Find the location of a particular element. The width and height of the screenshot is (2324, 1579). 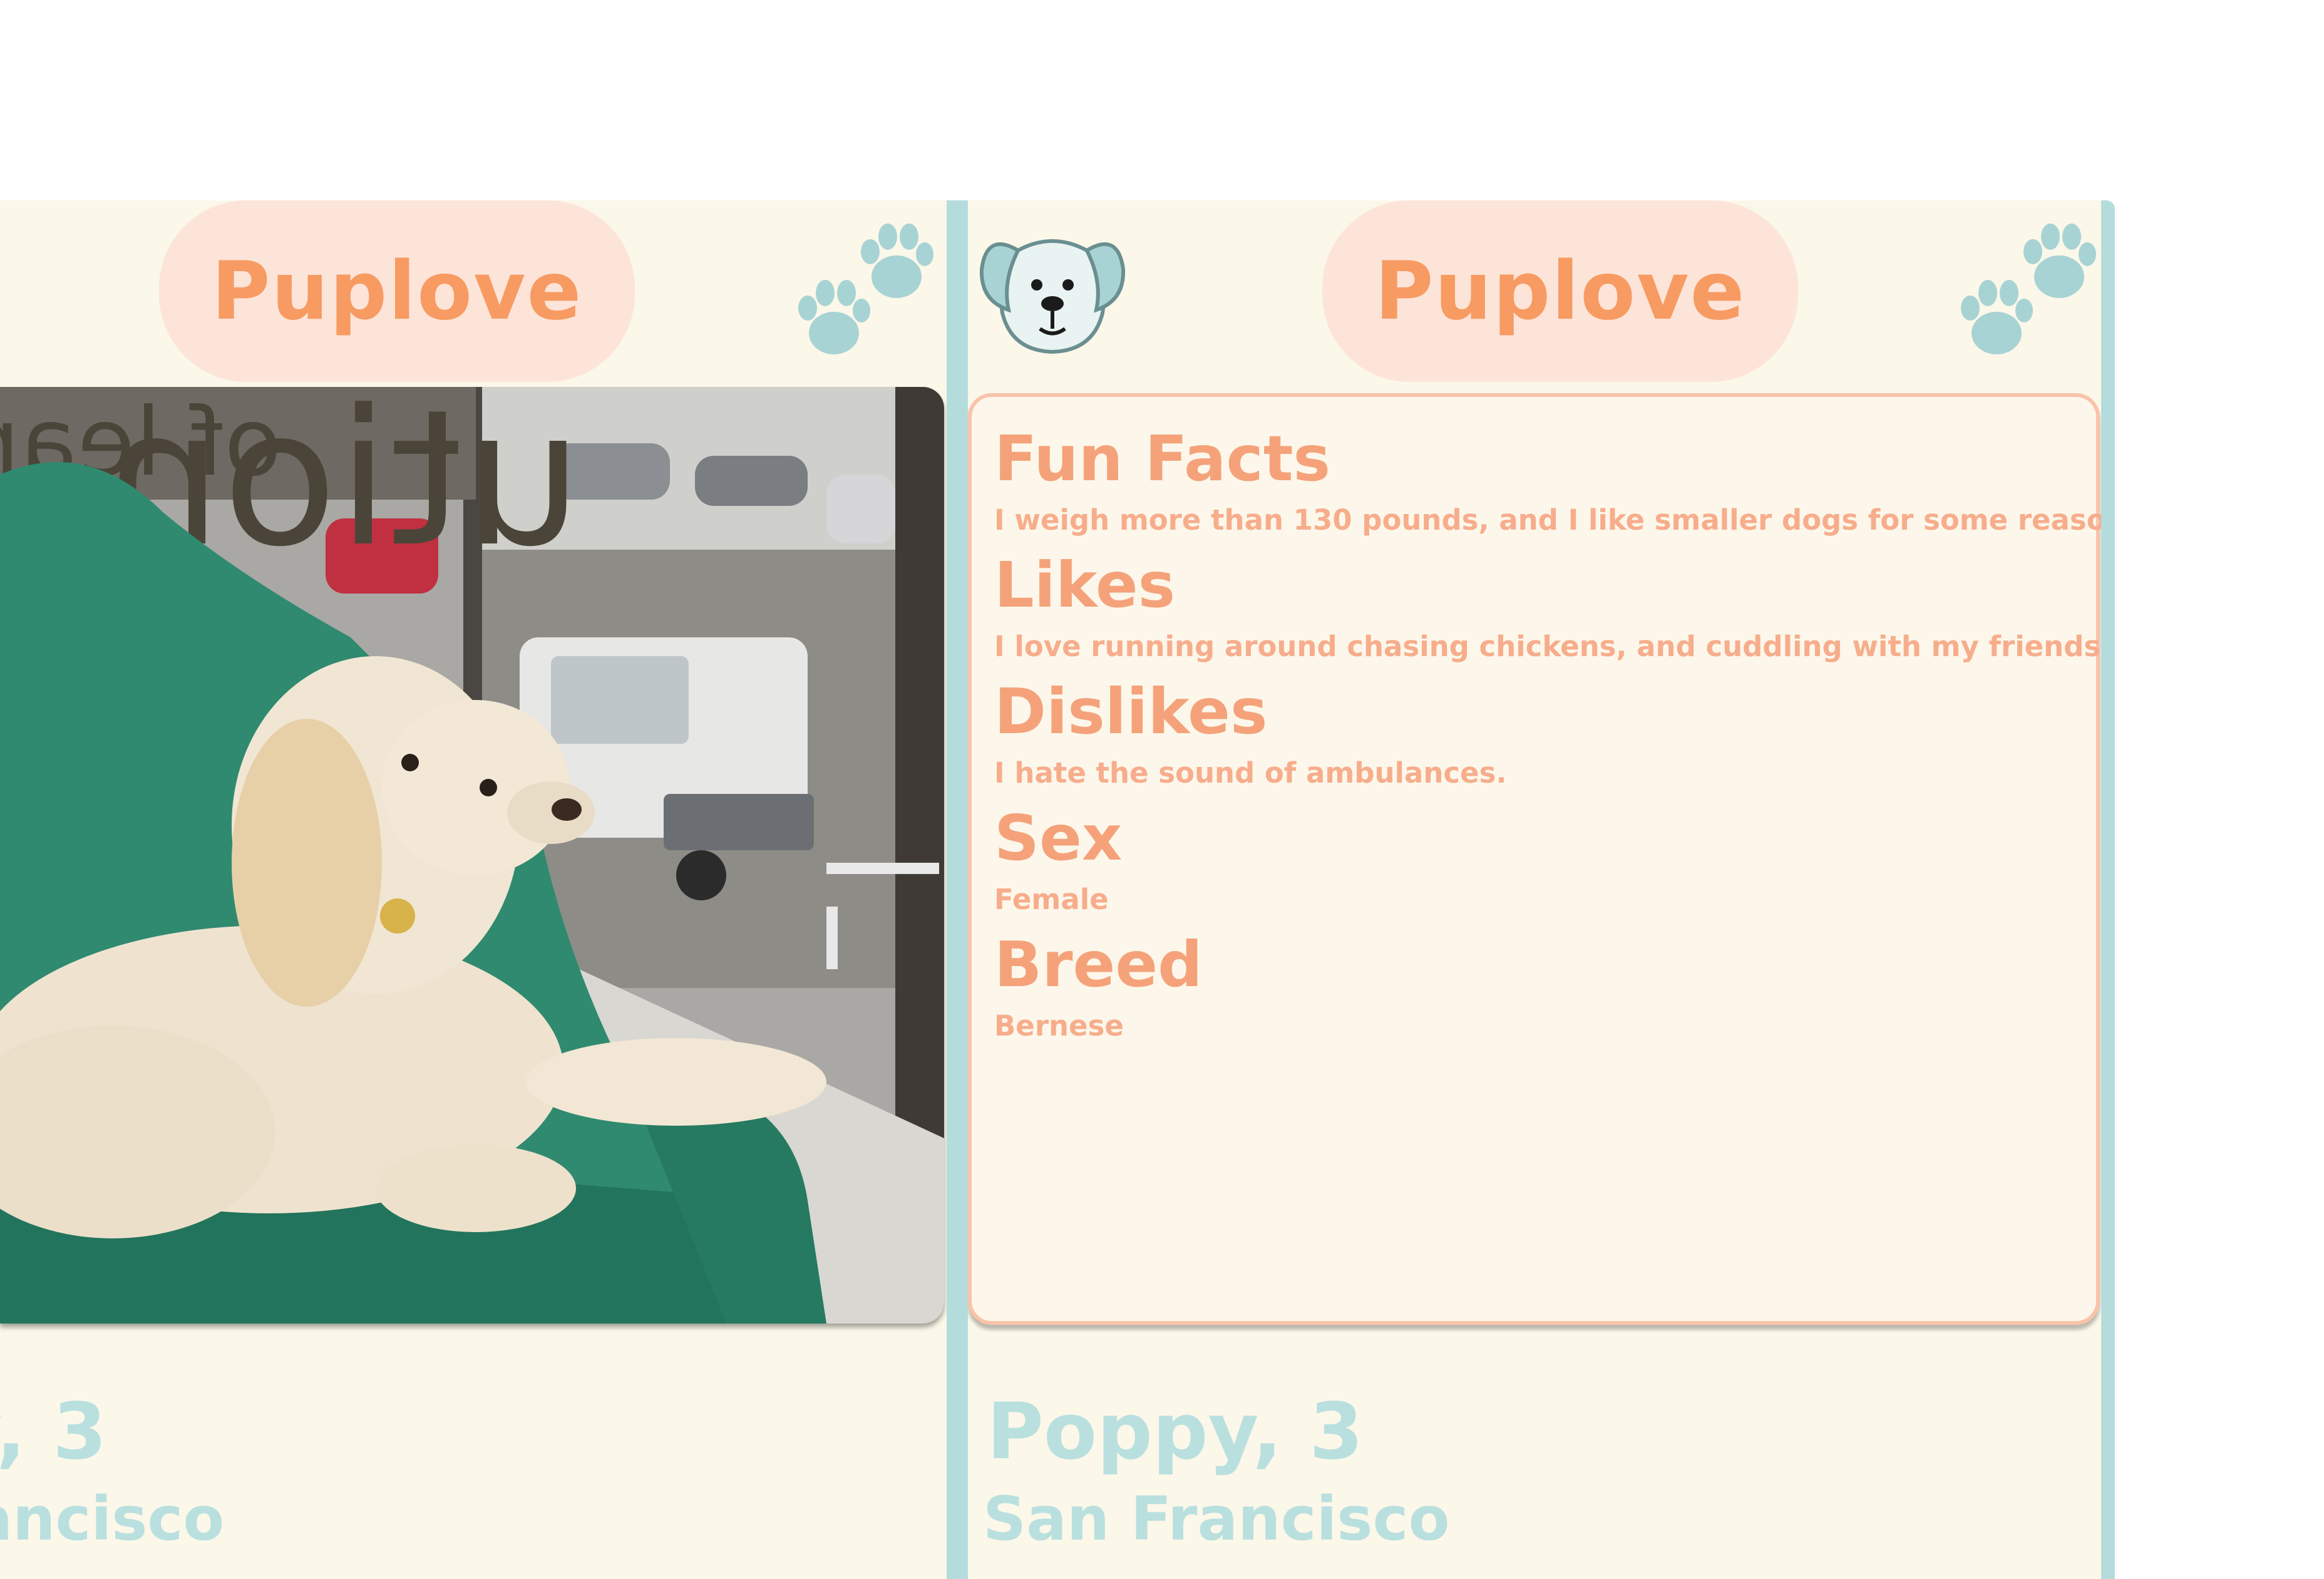

profile-city: San Francisco is located at coordinates (1216, 1519).